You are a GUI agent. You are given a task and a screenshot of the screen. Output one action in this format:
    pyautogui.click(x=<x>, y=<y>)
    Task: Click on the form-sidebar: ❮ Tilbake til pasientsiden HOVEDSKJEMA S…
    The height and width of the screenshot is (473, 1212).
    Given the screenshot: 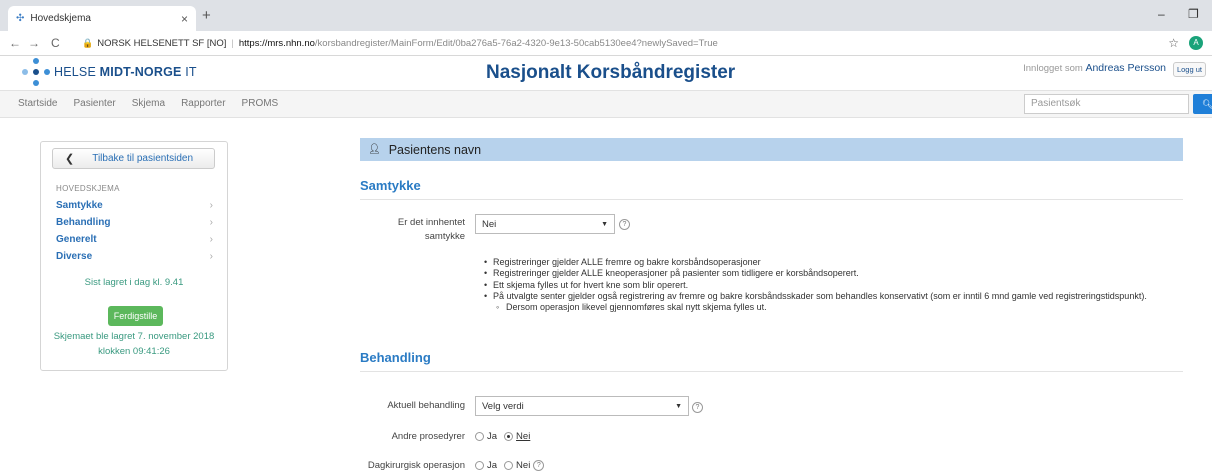 What is the action you would take?
    pyautogui.click(x=134, y=256)
    